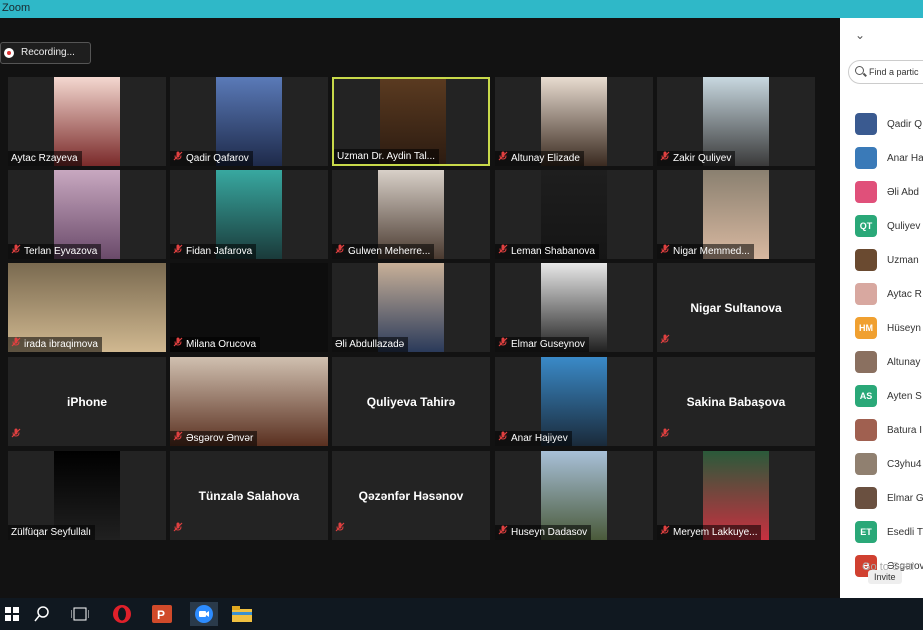 The image size is (923, 630). Describe the element at coordinates (574, 307) in the screenshot. I see `participant-tile: Elmar Guseynov` at that location.